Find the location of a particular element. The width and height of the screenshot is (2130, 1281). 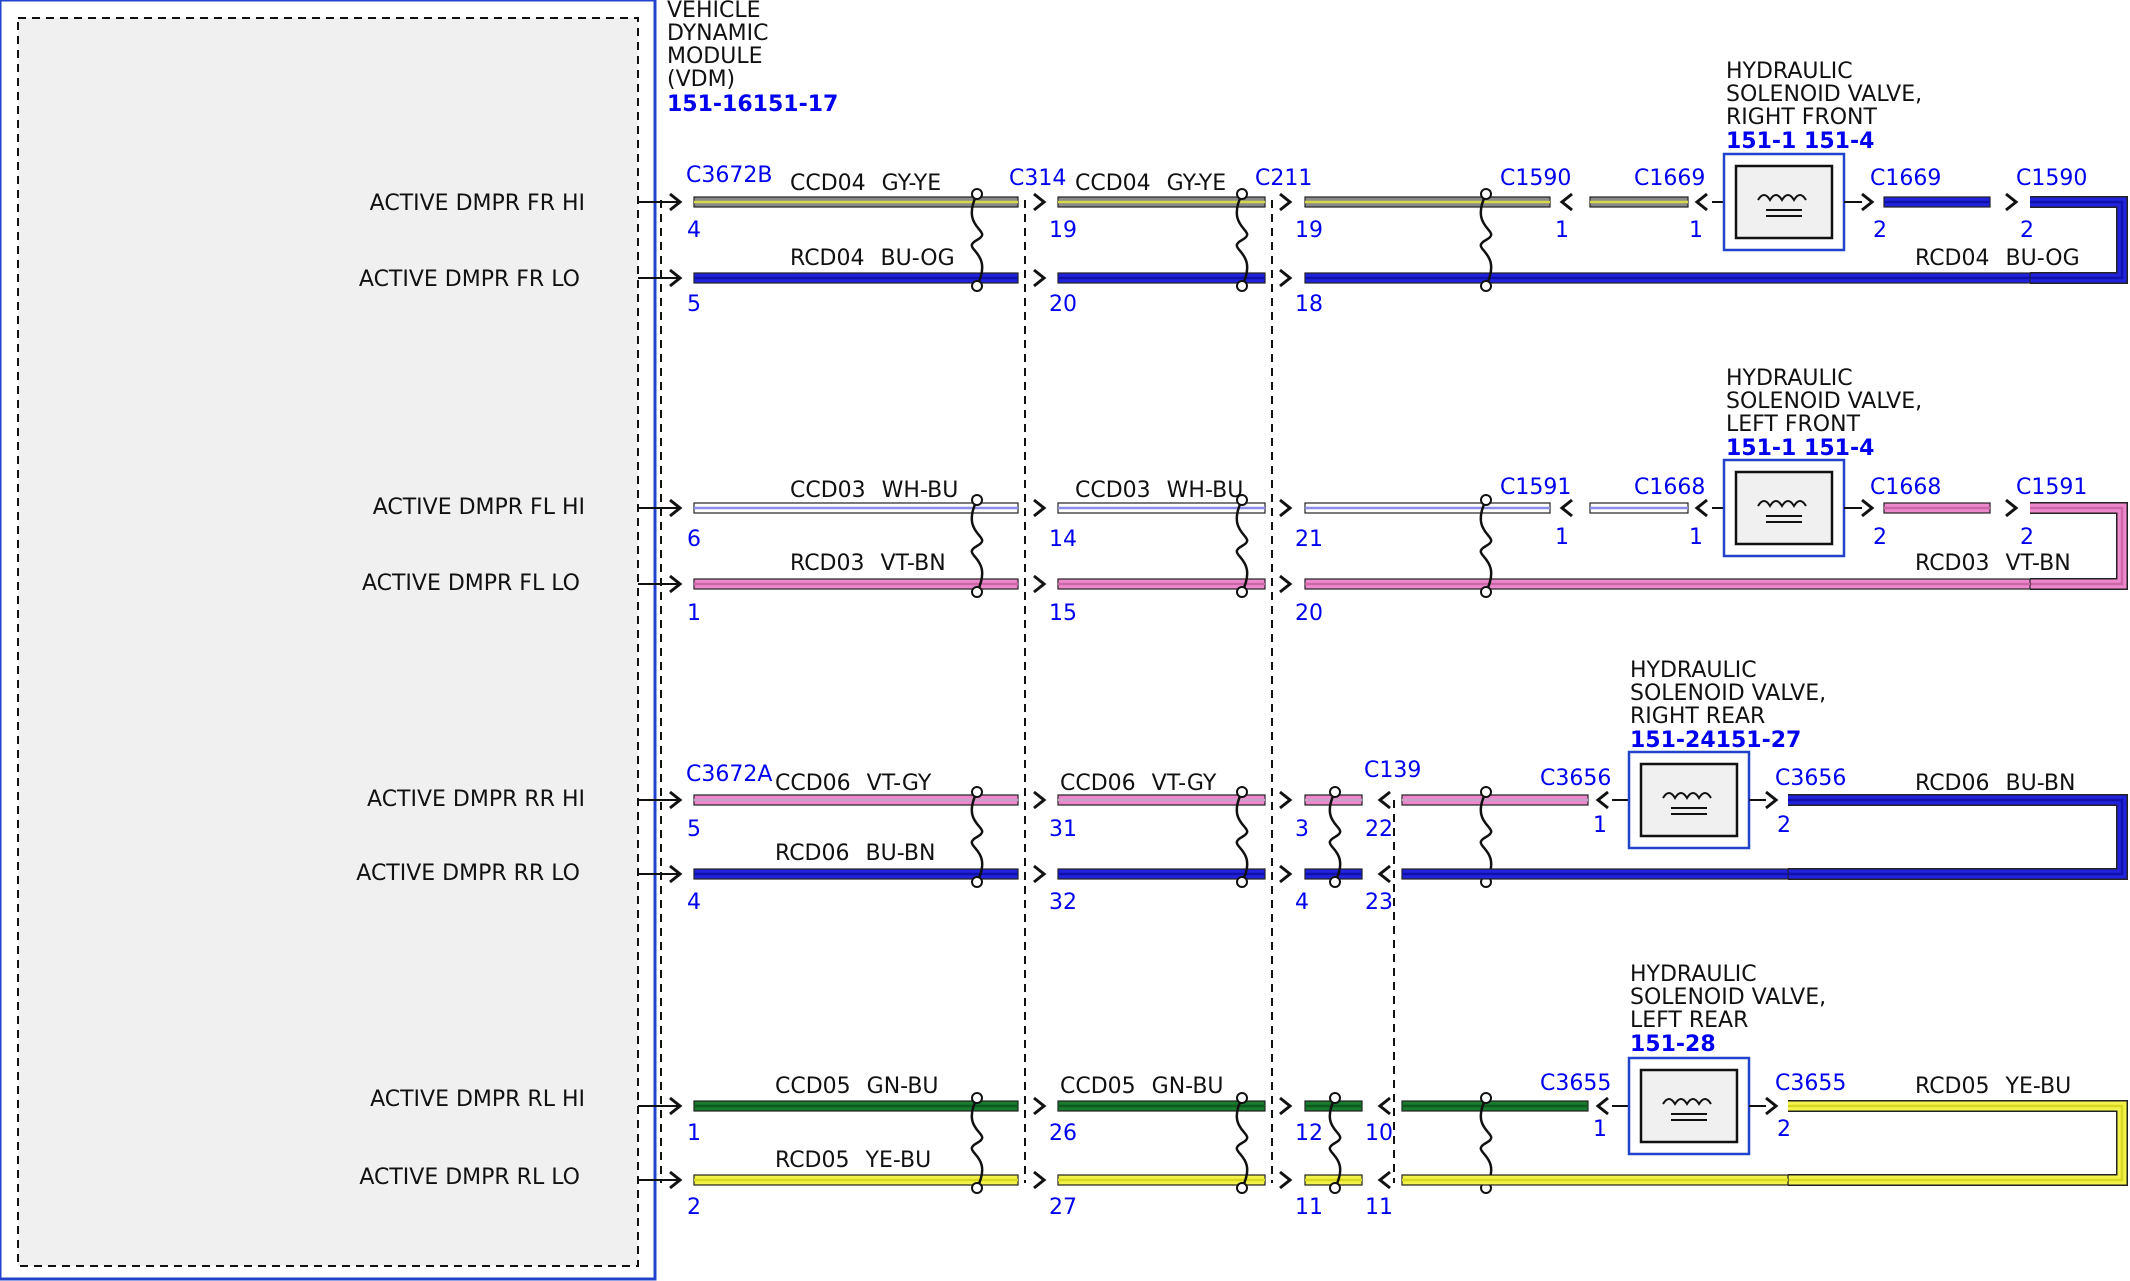

wire-fr-hi-arrow-c314 is located at coordinates (1040, 202).